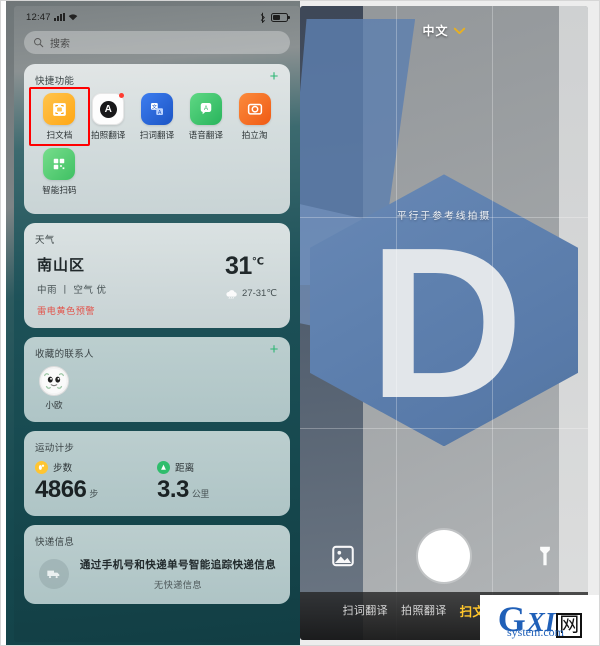  What do you see at coordinates (280, 17) in the screenshot?
I see `battery-icon` at bounding box center [280, 17].